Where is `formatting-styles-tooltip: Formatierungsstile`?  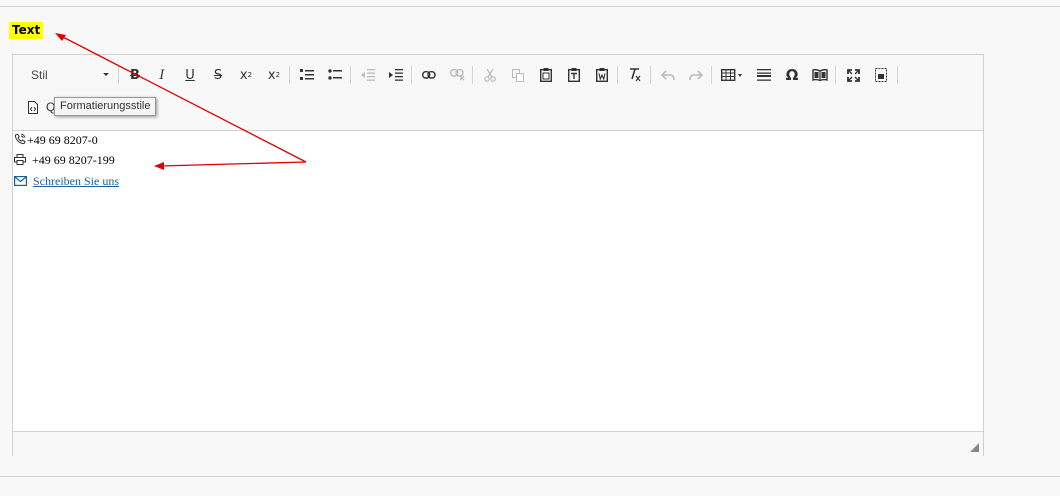
formatting-styles-tooltip: Formatierungsstile is located at coordinates (105, 106).